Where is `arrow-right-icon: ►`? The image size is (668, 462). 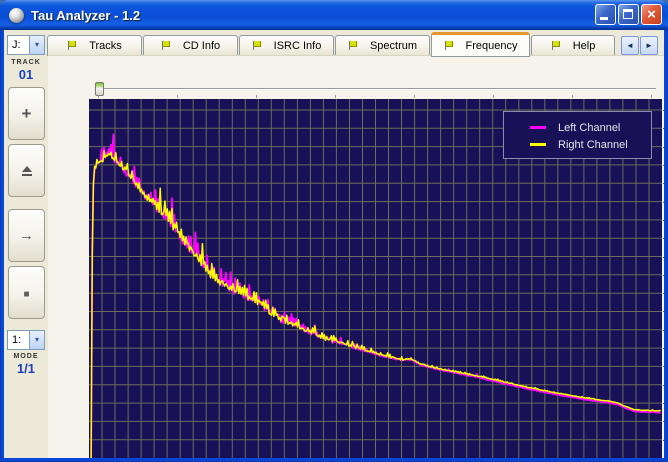 arrow-right-icon: ► is located at coordinates (649, 45).